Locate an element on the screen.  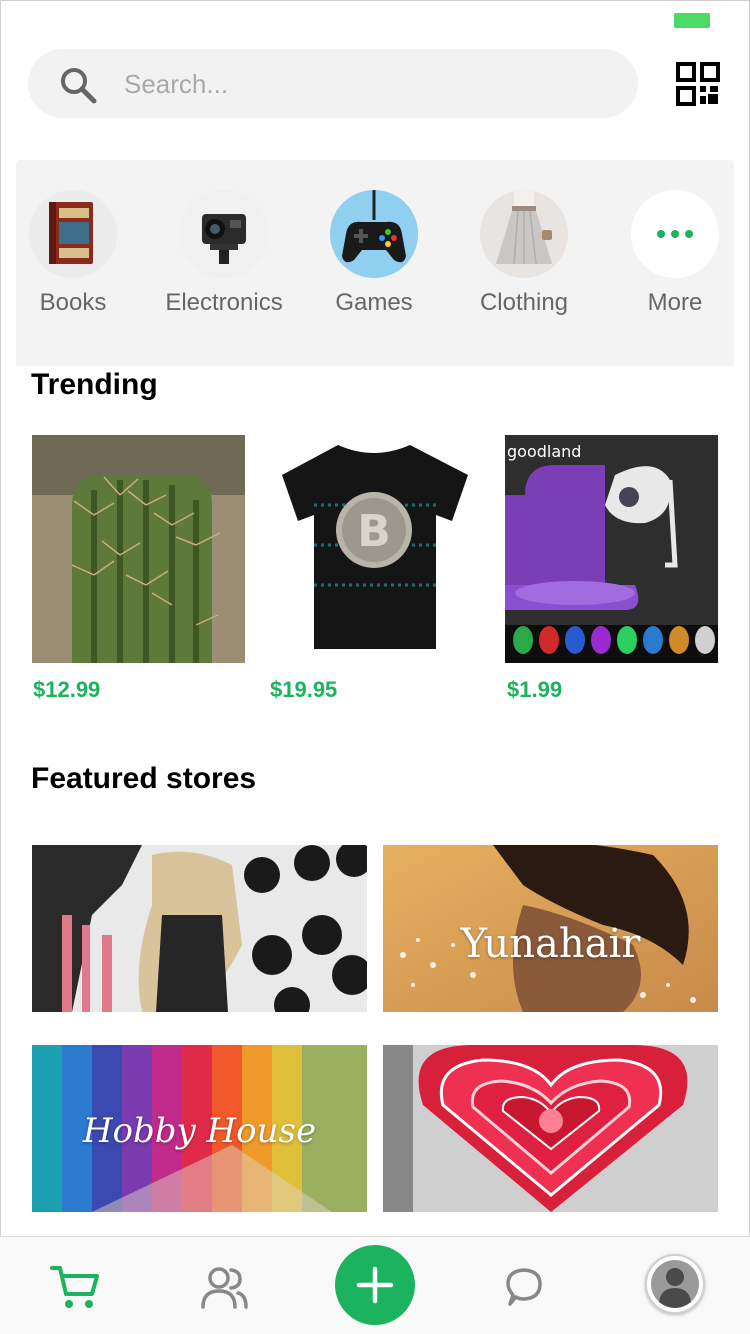
category-label: Clothing is located at coordinates (524, 302).